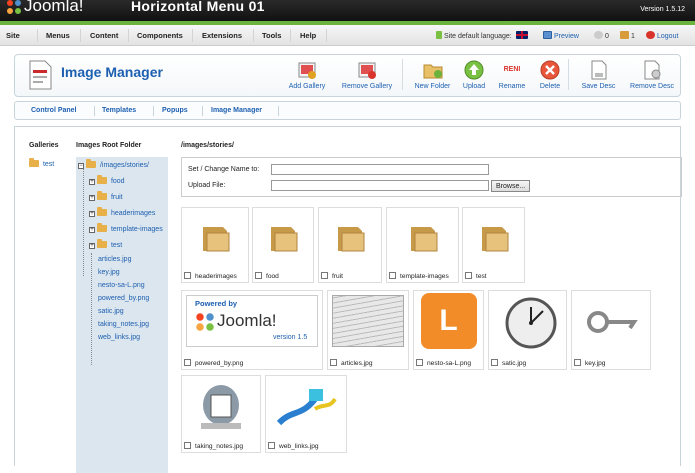  What do you see at coordinates (111, 311) in the screenshot?
I see `tree-file: satic.jpg` at bounding box center [111, 311].